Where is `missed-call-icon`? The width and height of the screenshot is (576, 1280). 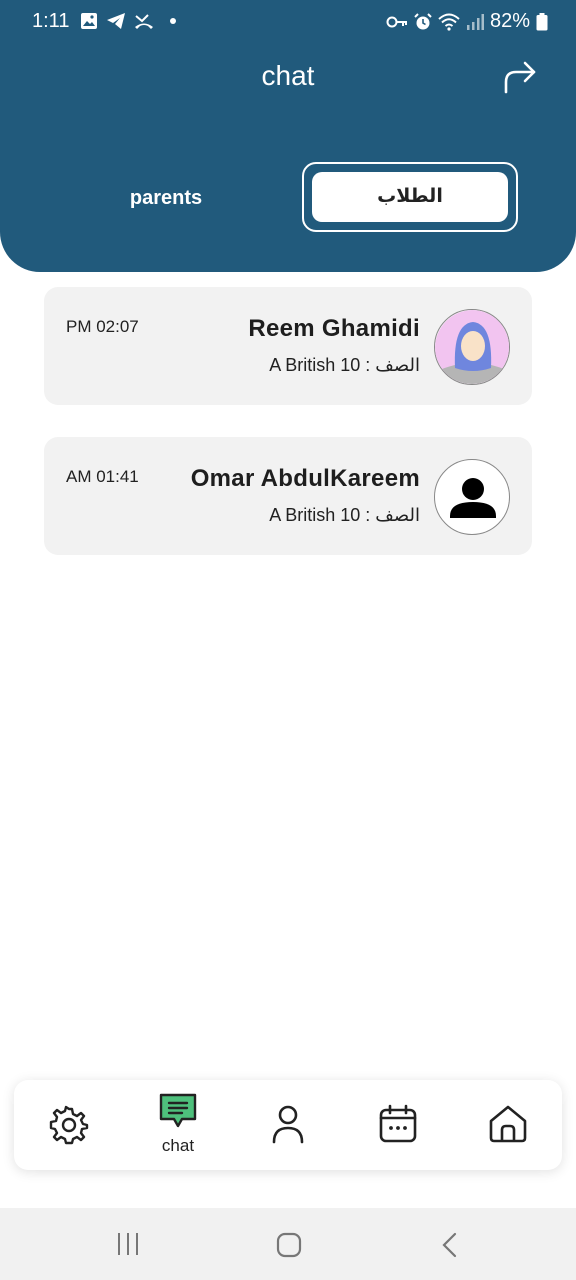
missed-call-icon is located at coordinates (144, 21).